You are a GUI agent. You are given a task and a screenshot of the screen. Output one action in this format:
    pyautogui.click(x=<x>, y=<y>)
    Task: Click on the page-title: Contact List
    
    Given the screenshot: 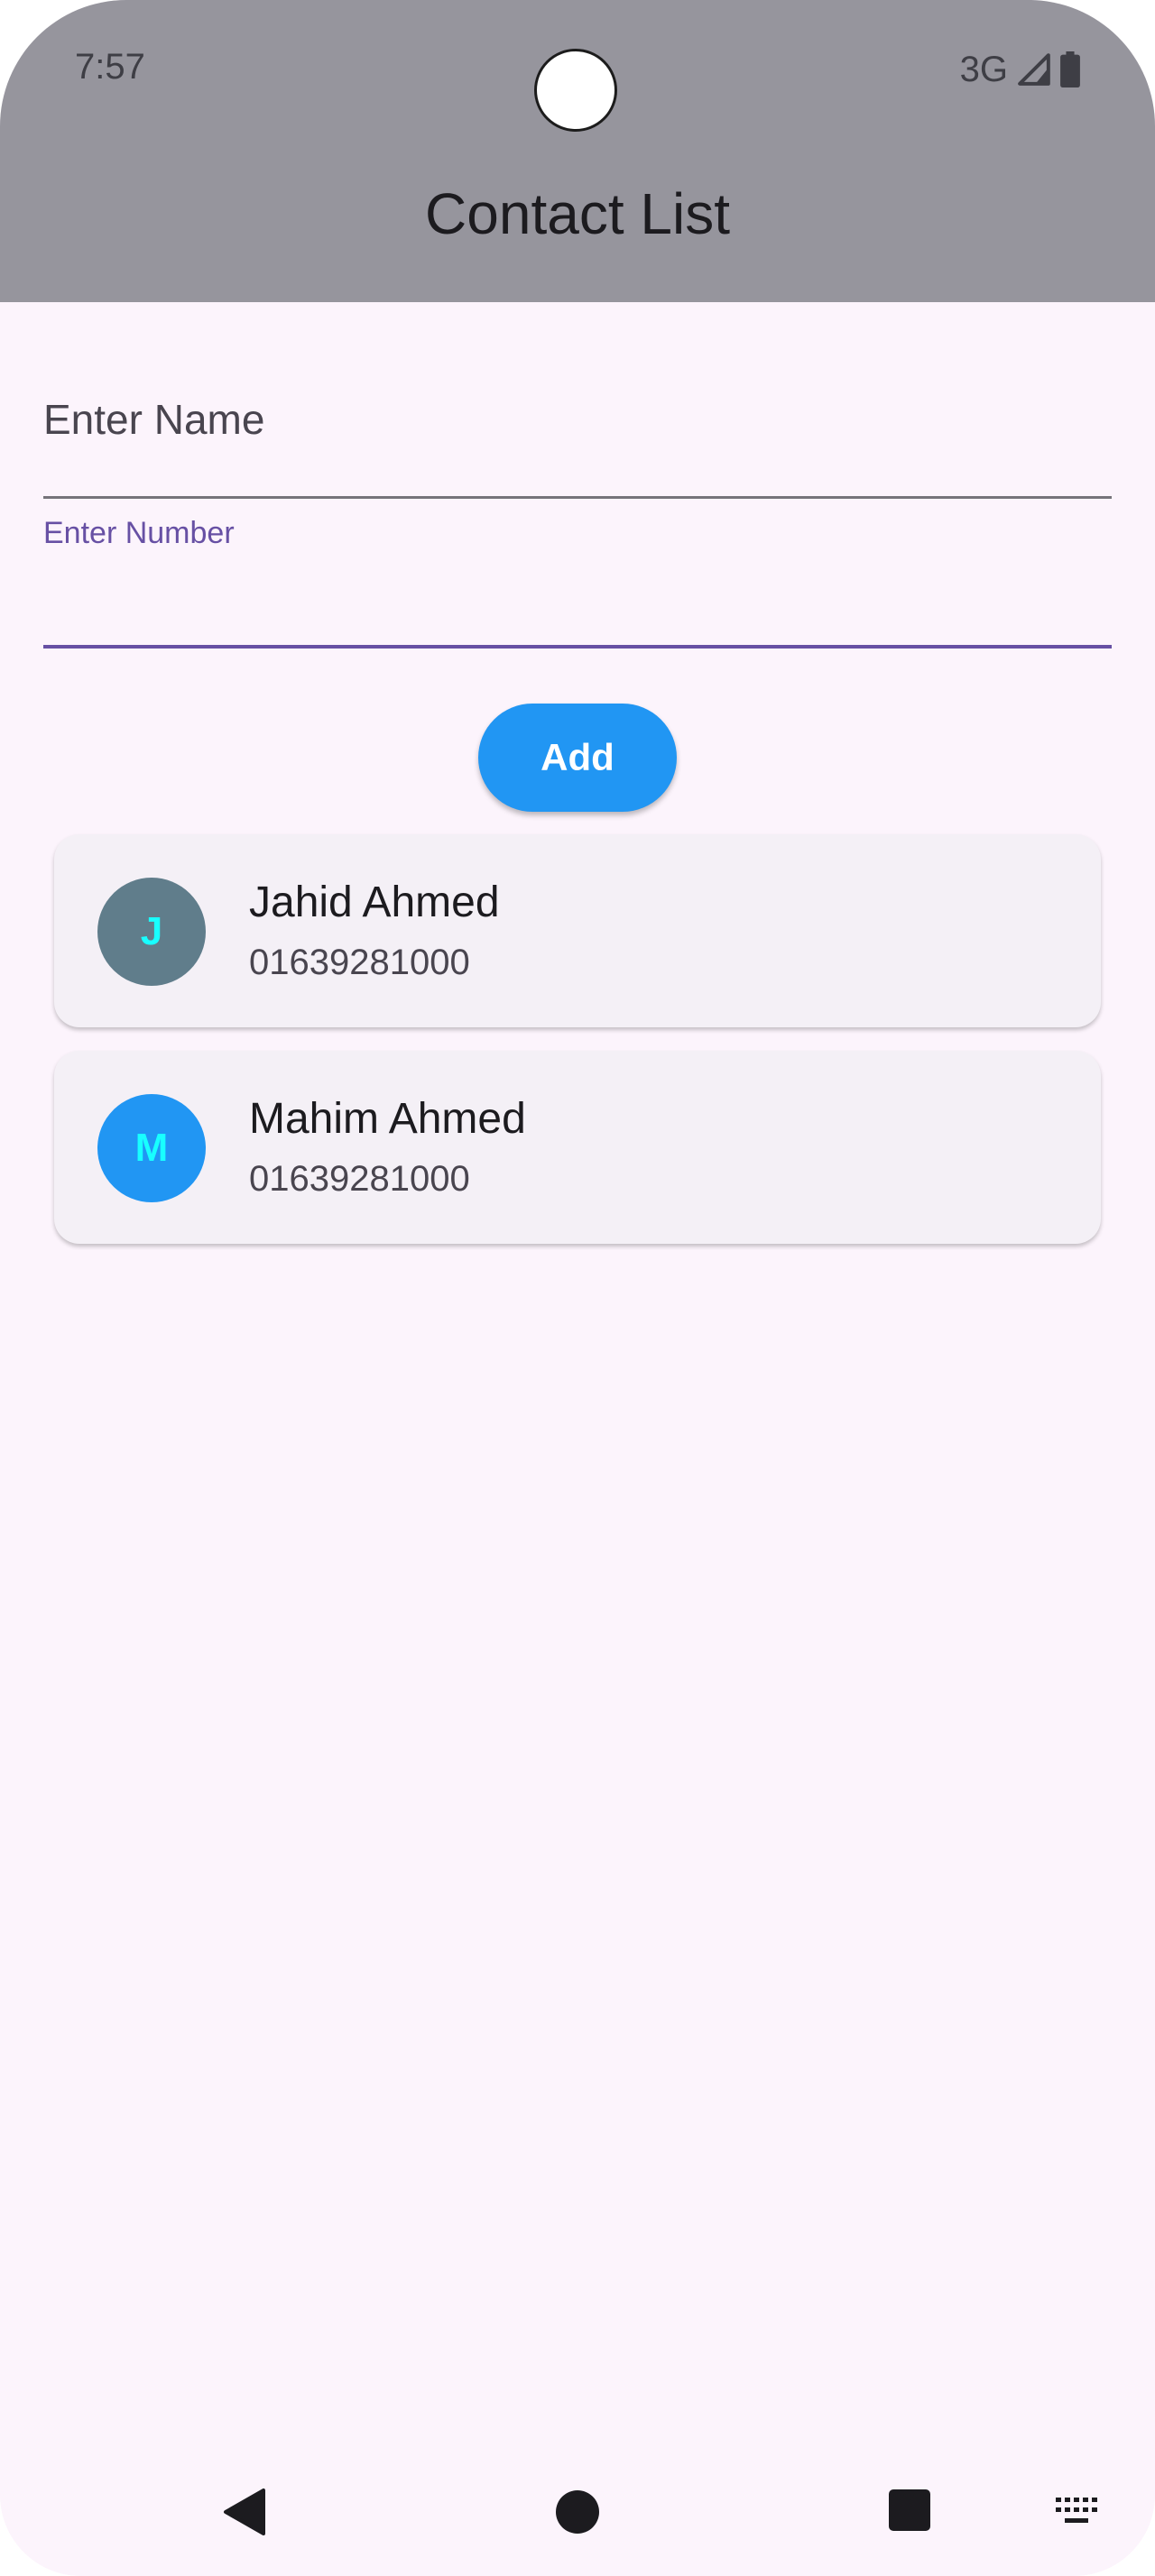 What is the action you would take?
    pyautogui.click(x=577, y=213)
    